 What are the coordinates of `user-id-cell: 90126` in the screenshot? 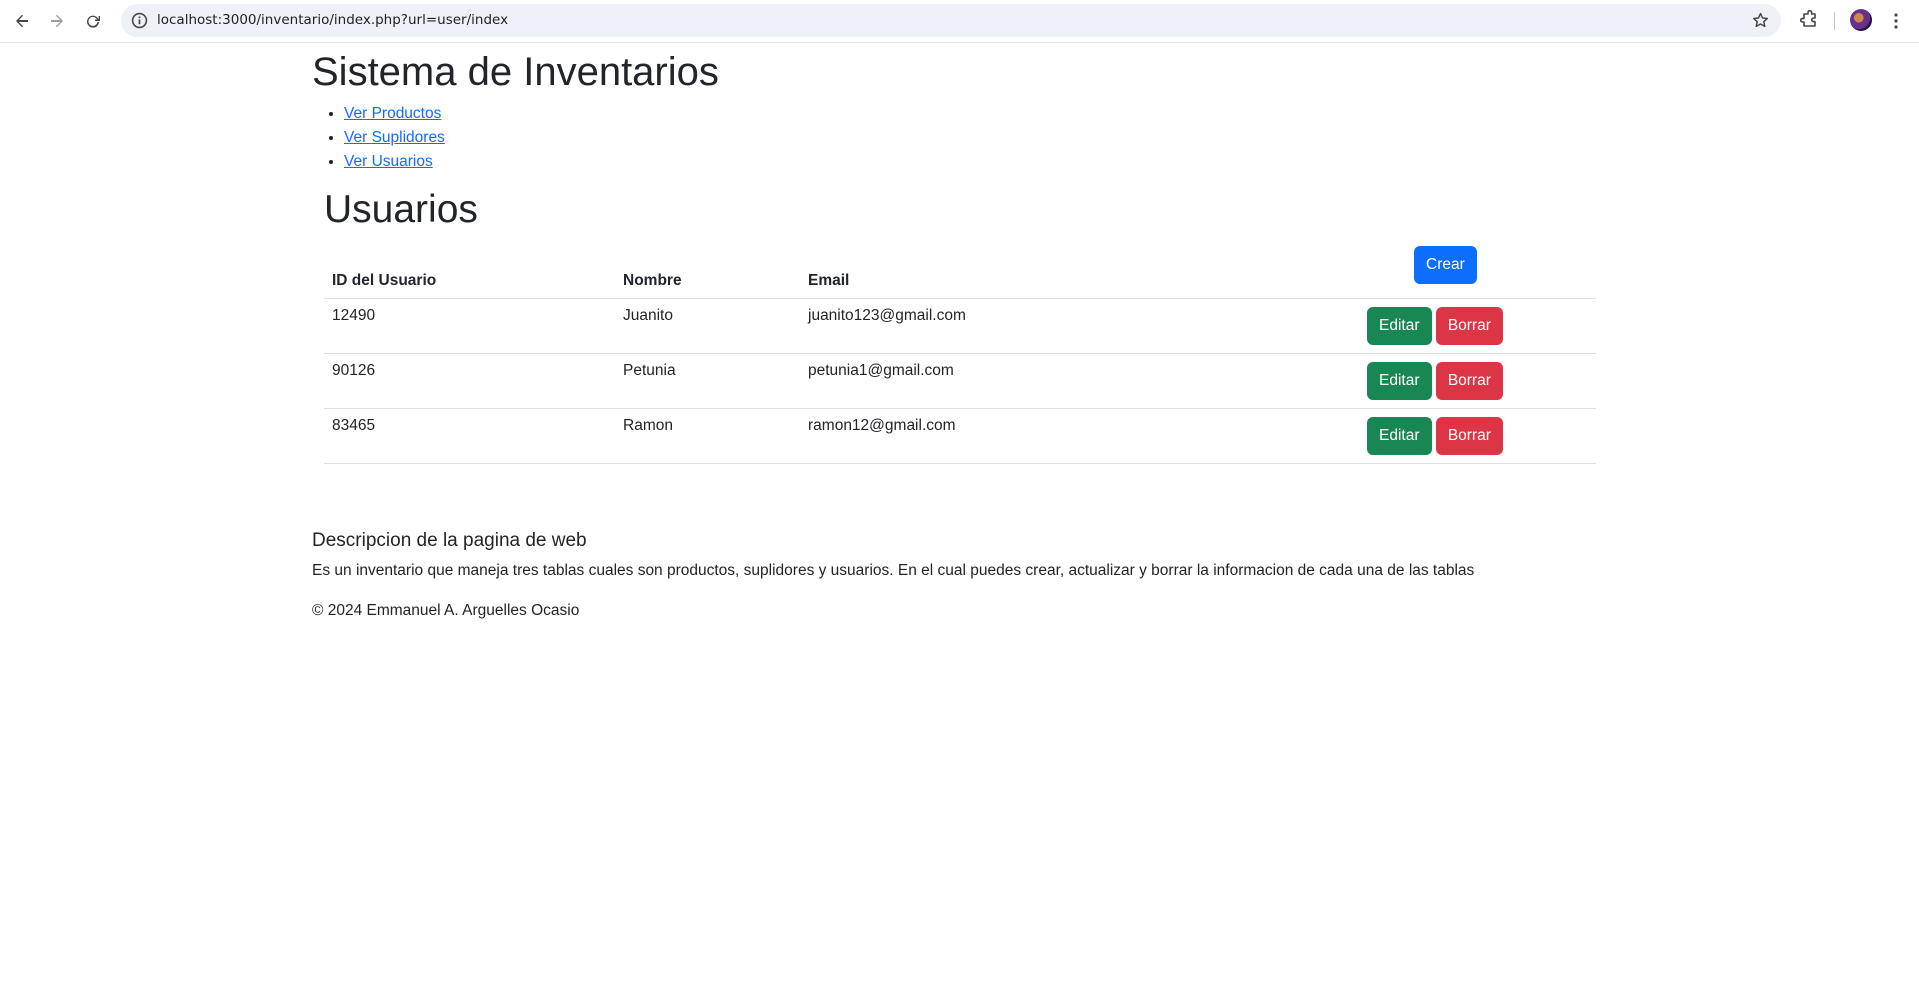 It's located at (469, 381).